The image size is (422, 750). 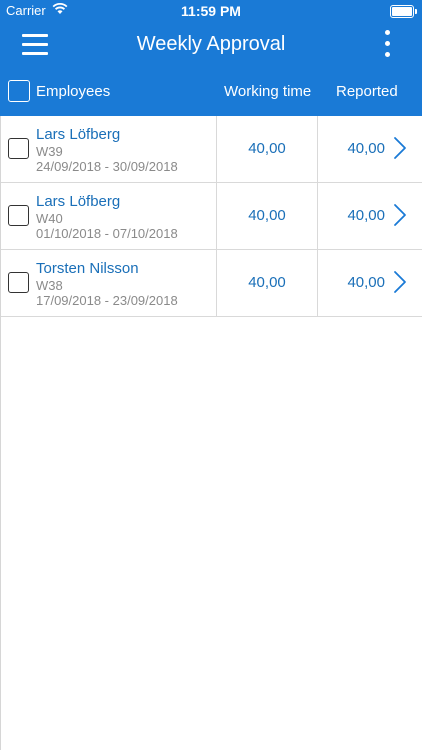 What do you see at coordinates (73, 91) in the screenshot?
I see `employees-column-header: Employees` at bounding box center [73, 91].